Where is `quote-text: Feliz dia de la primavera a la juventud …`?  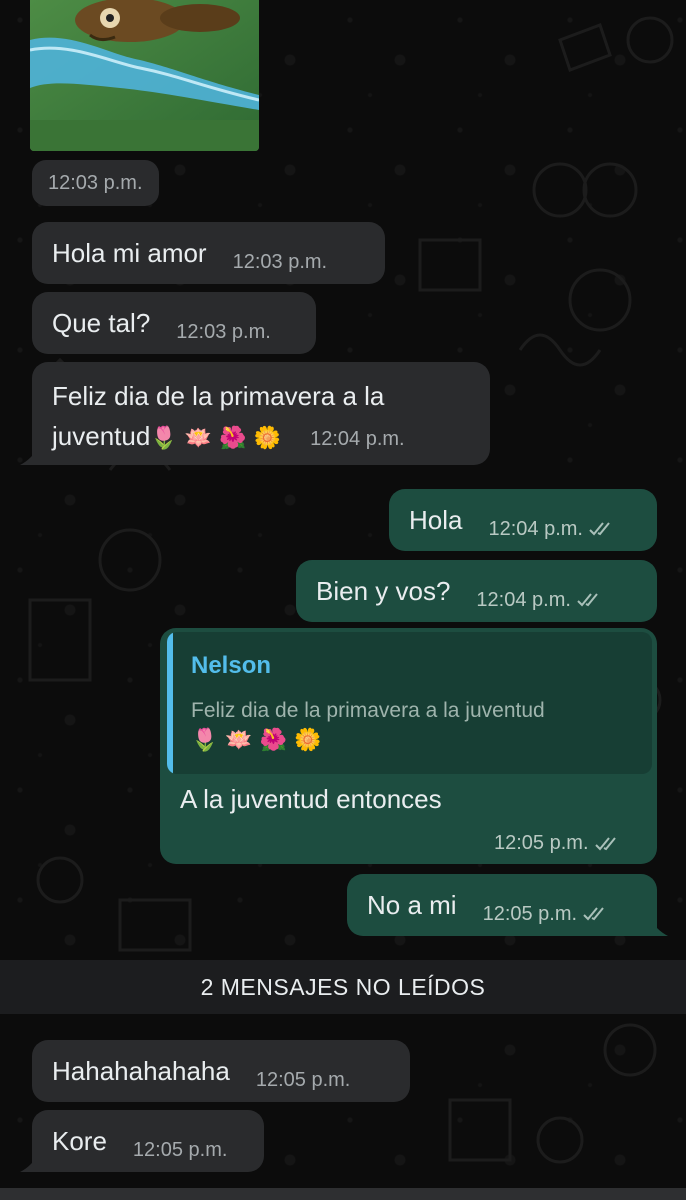
quote-text: Feliz dia de la primavera a la juventud … is located at coordinates (368, 726).